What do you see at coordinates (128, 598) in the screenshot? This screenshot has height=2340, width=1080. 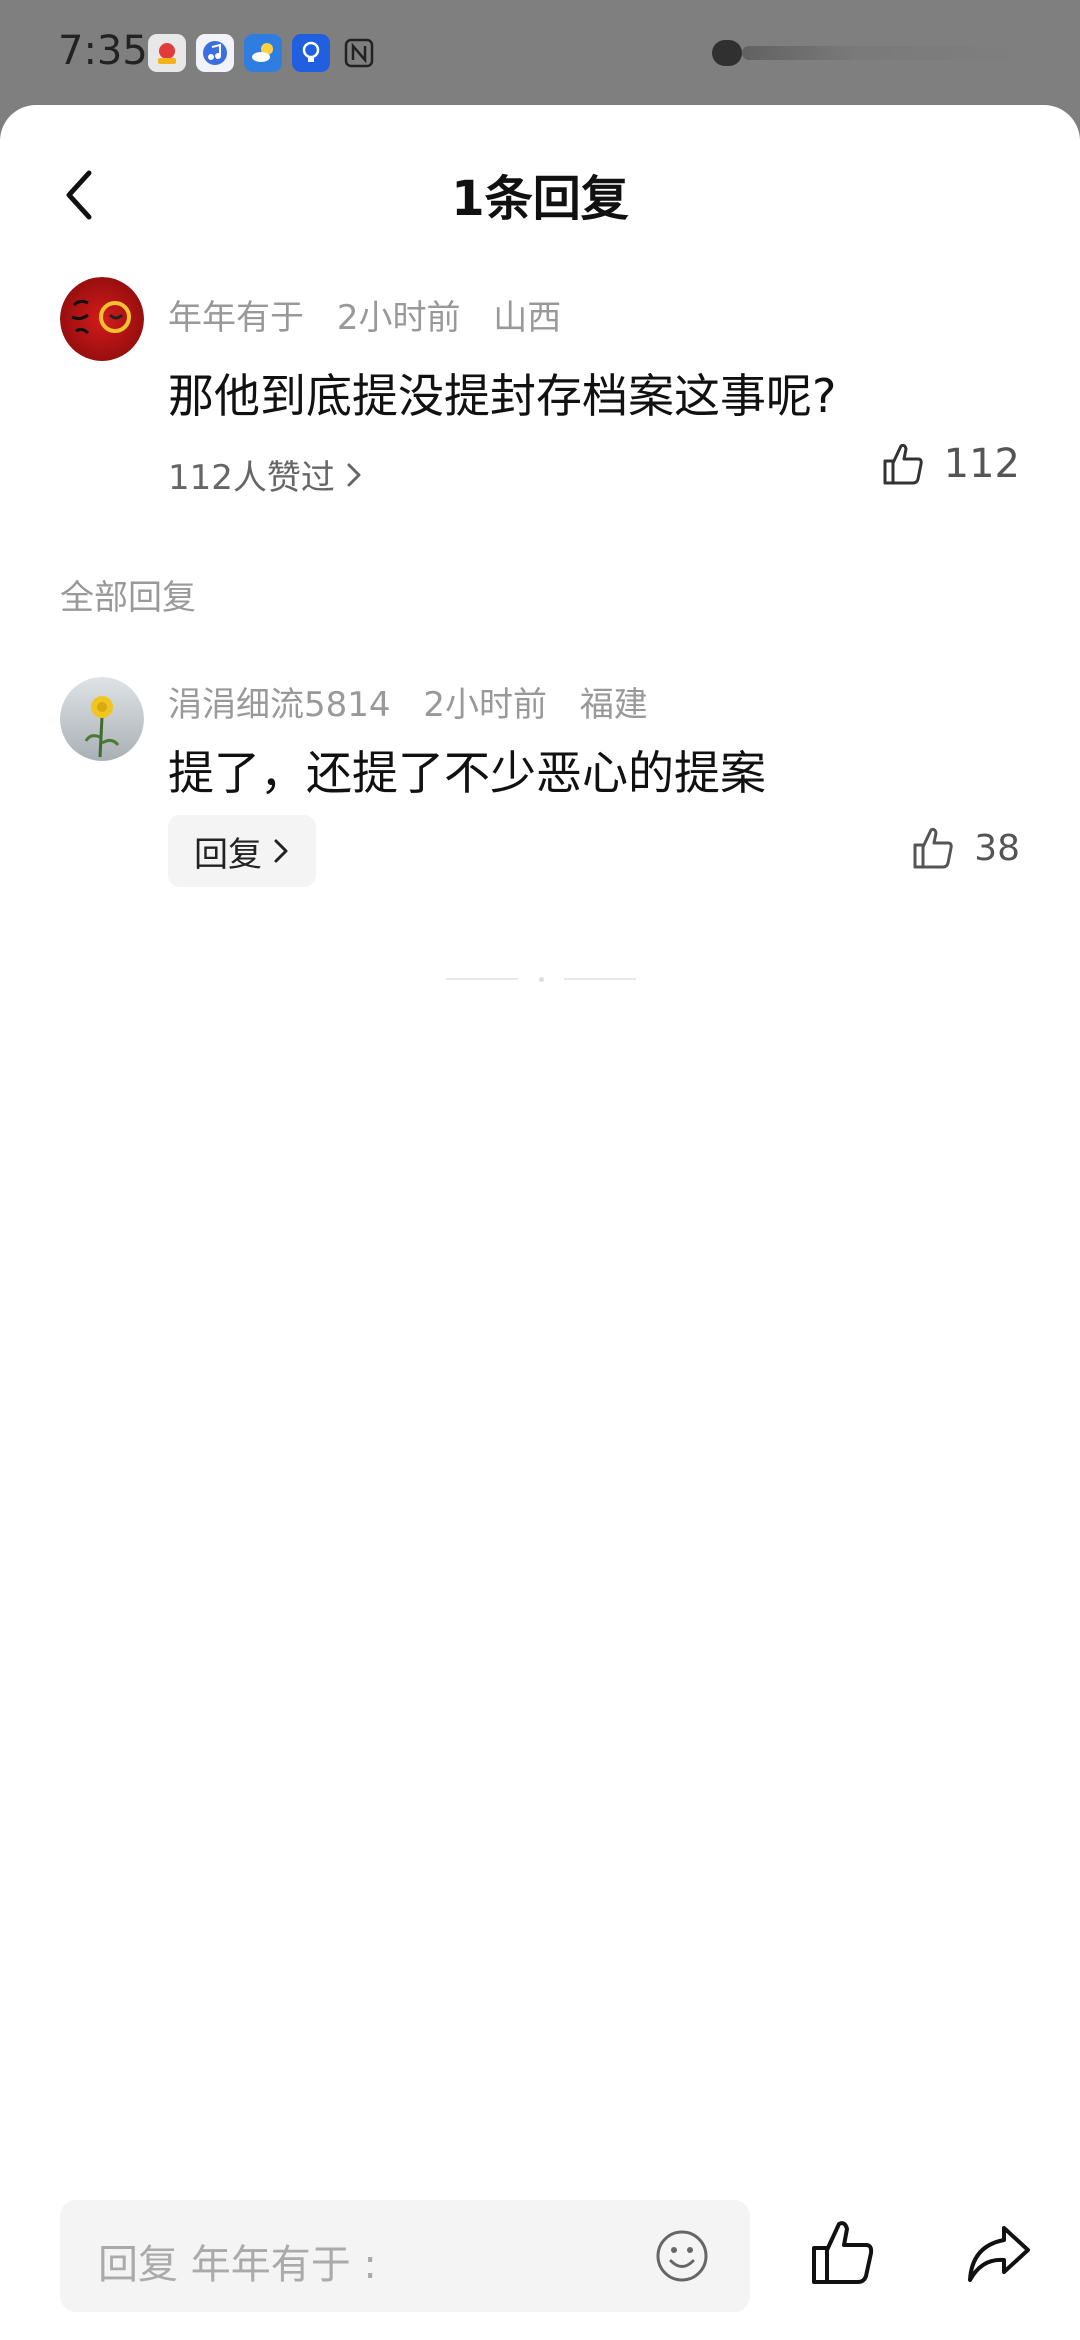 I see `all-replies-label: 全部回复` at bounding box center [128, 598].